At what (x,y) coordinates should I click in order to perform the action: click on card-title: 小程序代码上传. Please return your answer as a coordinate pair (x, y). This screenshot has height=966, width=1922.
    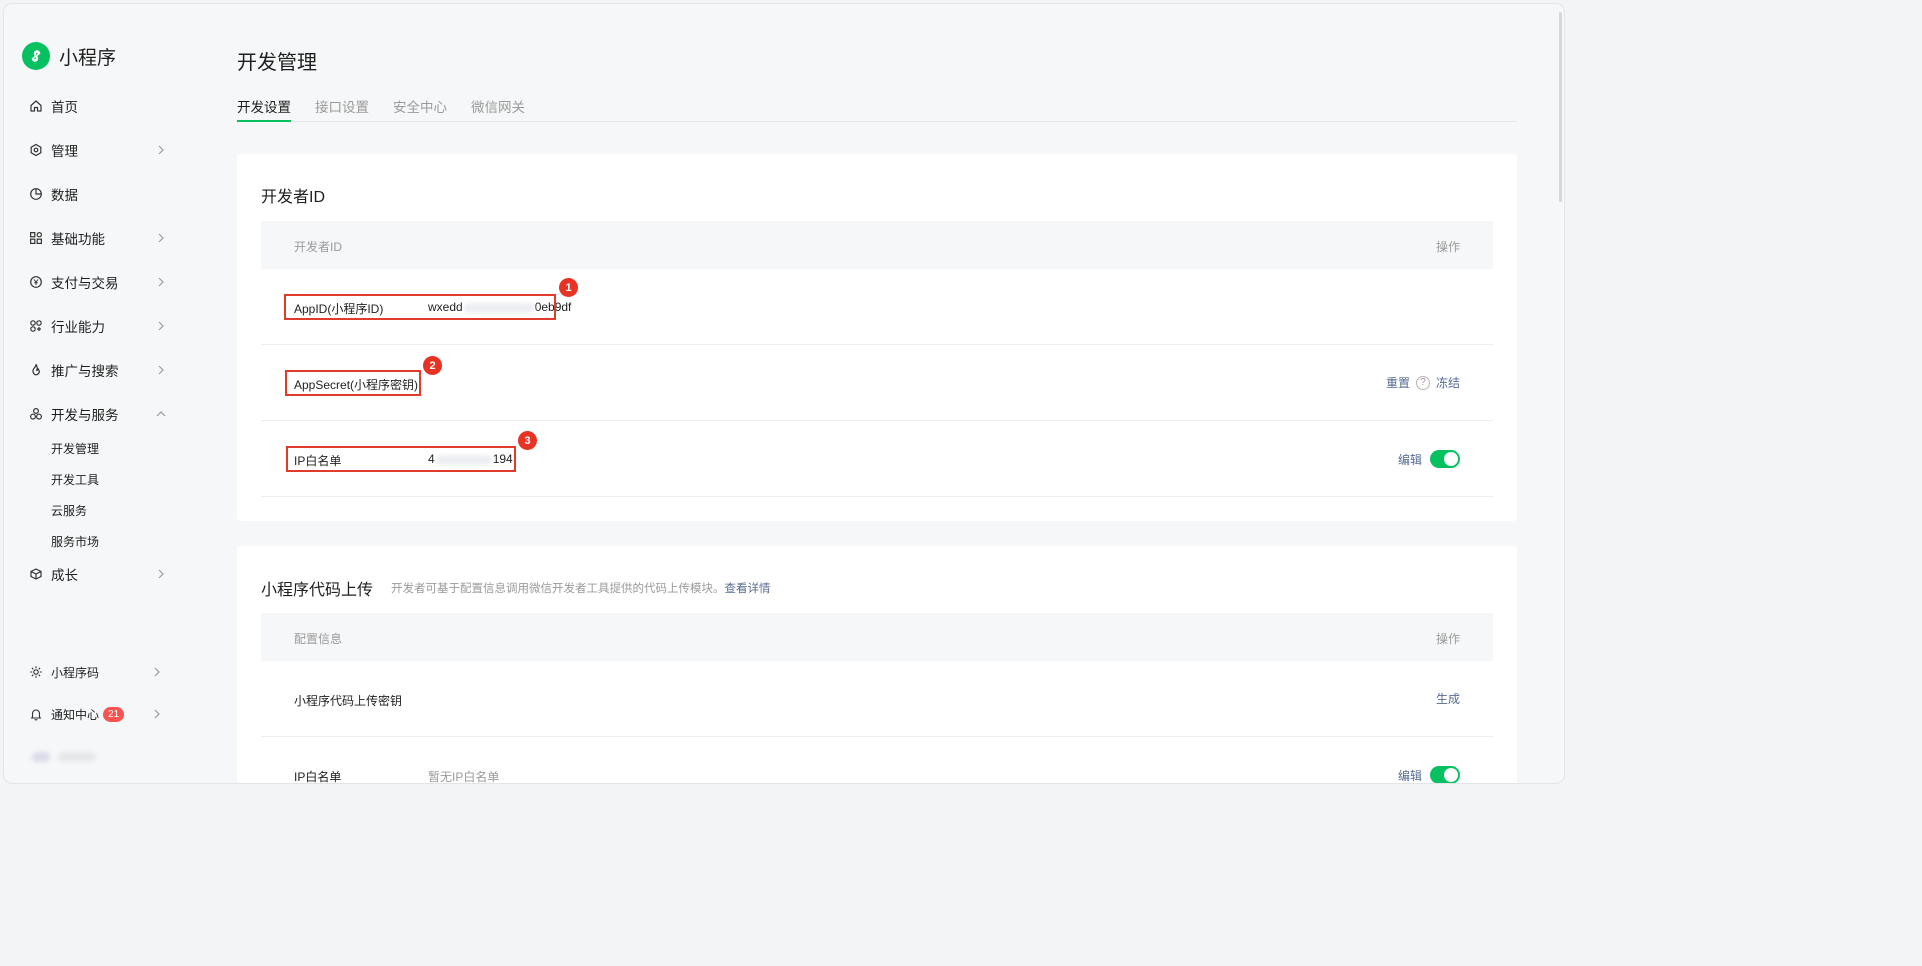
    Looking at the image, I should click on (317, 590).